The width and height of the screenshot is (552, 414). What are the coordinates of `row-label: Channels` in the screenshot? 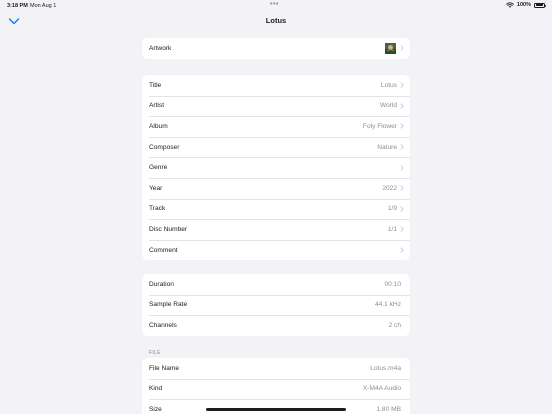 It's located at (163, 325).